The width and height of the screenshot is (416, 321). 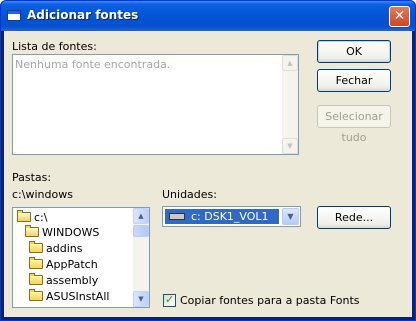 I want to click on hard-drive-icon, so click(x=177, y=216).